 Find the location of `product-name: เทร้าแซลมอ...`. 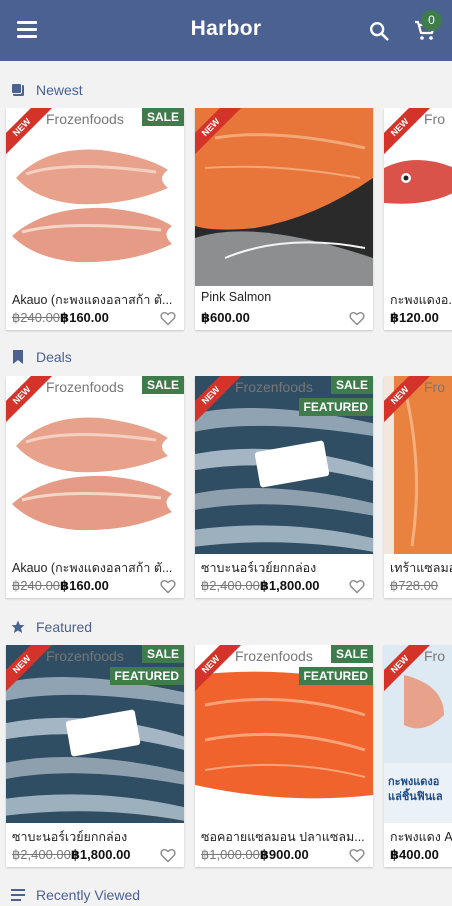

product-name: เทร้าแซลมอ... is located at coordinates (421, 568).